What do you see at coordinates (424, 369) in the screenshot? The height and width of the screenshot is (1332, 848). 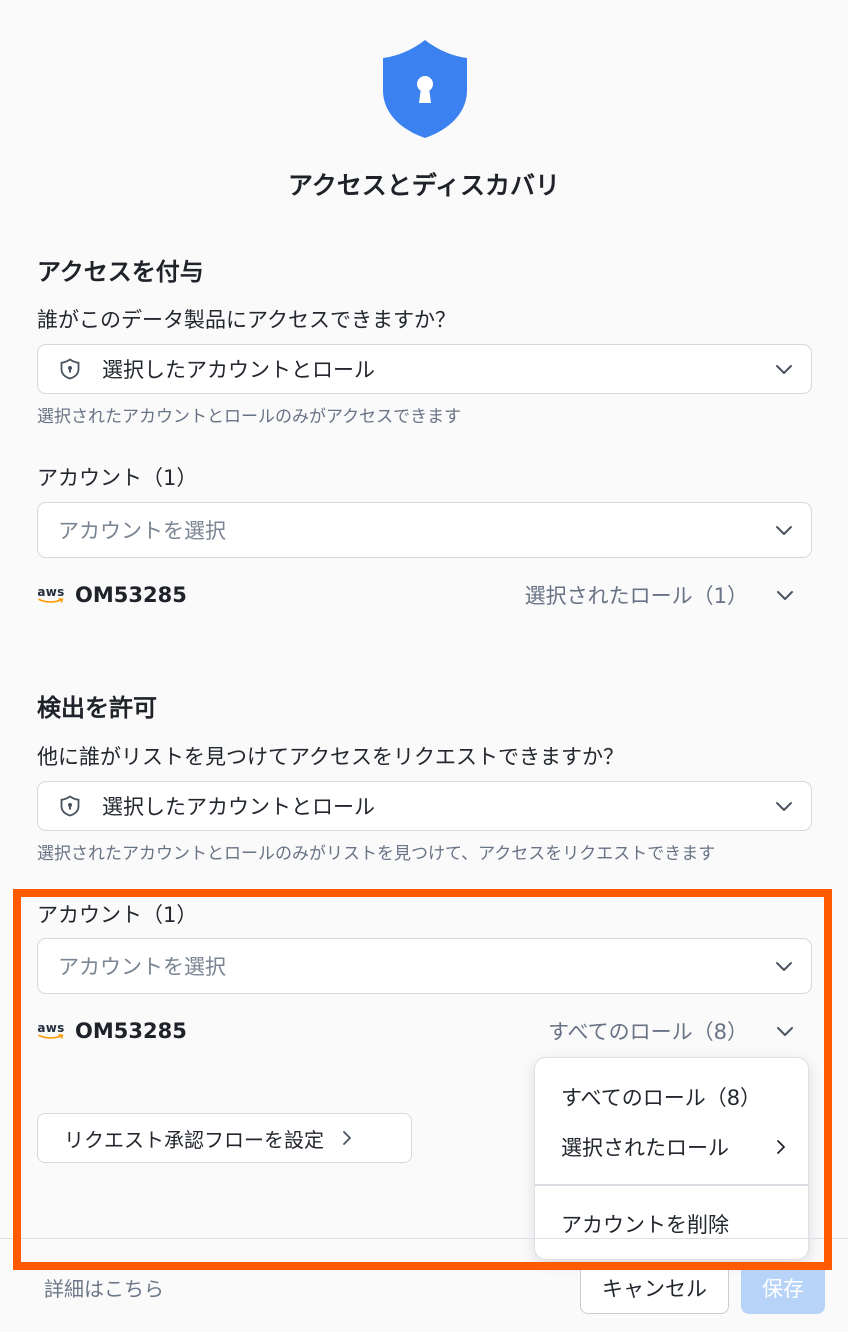 I see `grant-access-select: 選択したアカウントとロール` at bounding box center [424, 369].